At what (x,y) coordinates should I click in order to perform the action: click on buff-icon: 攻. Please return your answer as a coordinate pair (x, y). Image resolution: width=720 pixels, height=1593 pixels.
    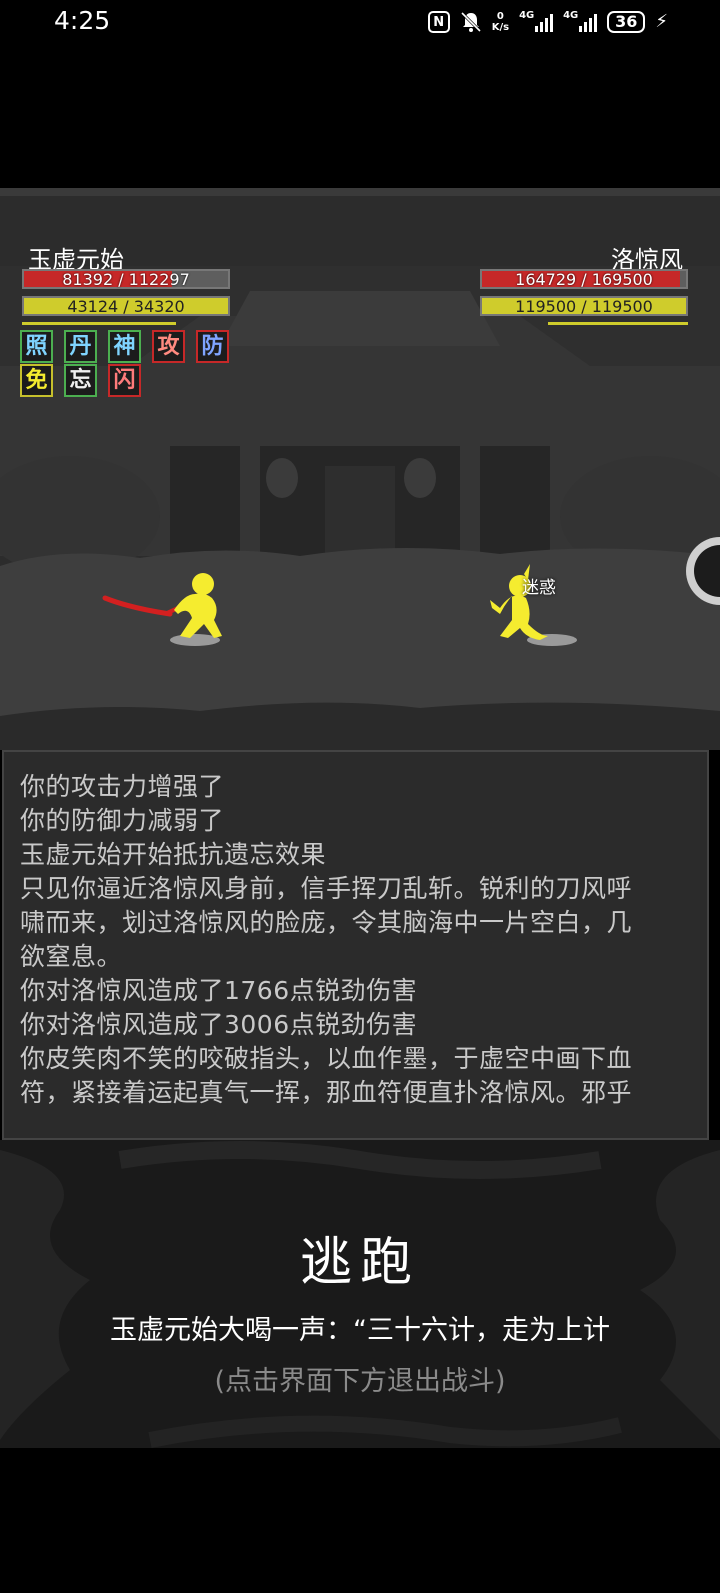
    Looking at the image, I should click on (168, 346).